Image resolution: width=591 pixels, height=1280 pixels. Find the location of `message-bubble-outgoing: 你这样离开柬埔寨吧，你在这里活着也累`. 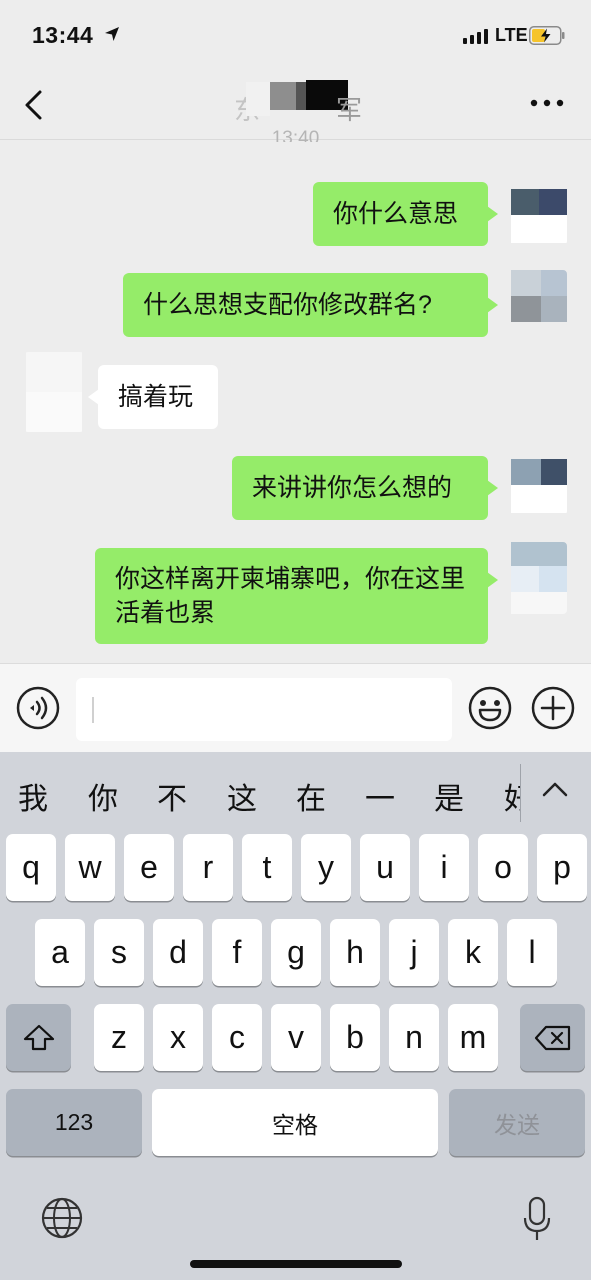

message-bubble-outgoing: 你这样离开柬埔寨吧，你在这里活着也累 is located at coordinates (296, 596).